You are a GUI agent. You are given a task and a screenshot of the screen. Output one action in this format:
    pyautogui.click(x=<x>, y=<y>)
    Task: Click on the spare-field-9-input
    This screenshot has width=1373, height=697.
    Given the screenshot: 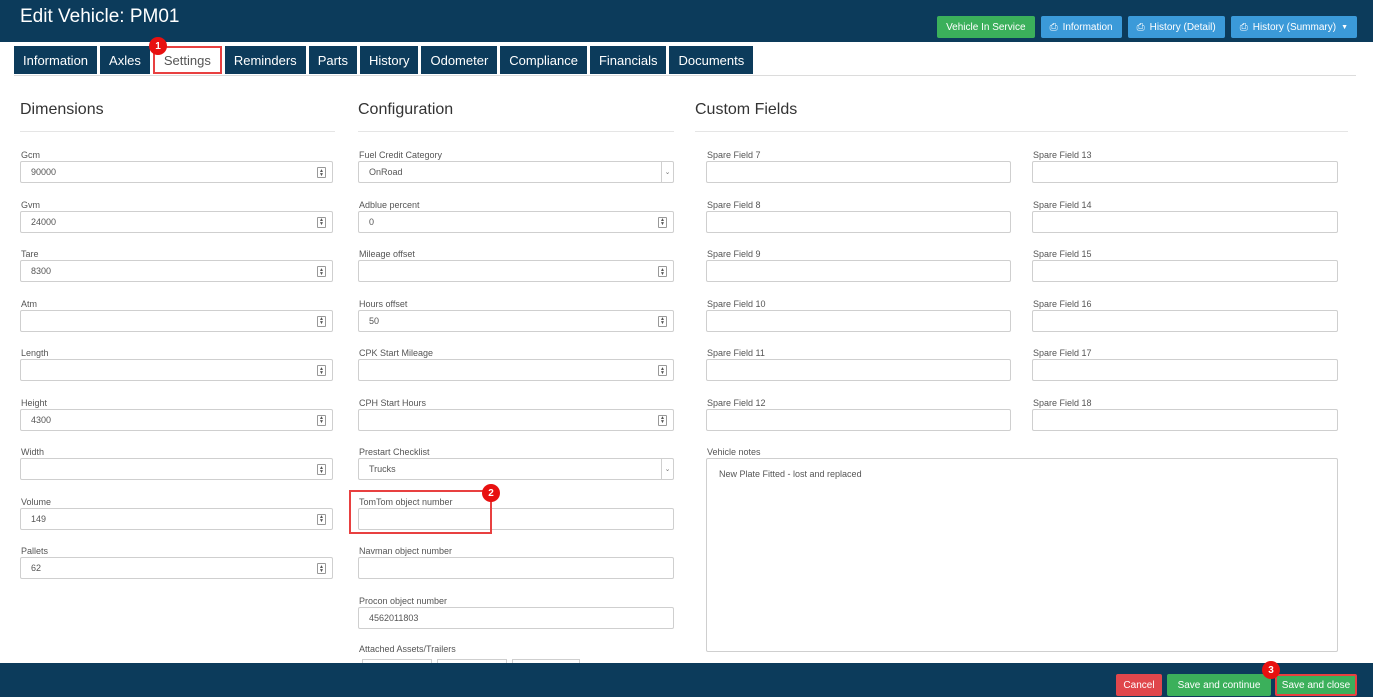 What is the action you would take?
    pyautogui.click(x=858, y=271)
    